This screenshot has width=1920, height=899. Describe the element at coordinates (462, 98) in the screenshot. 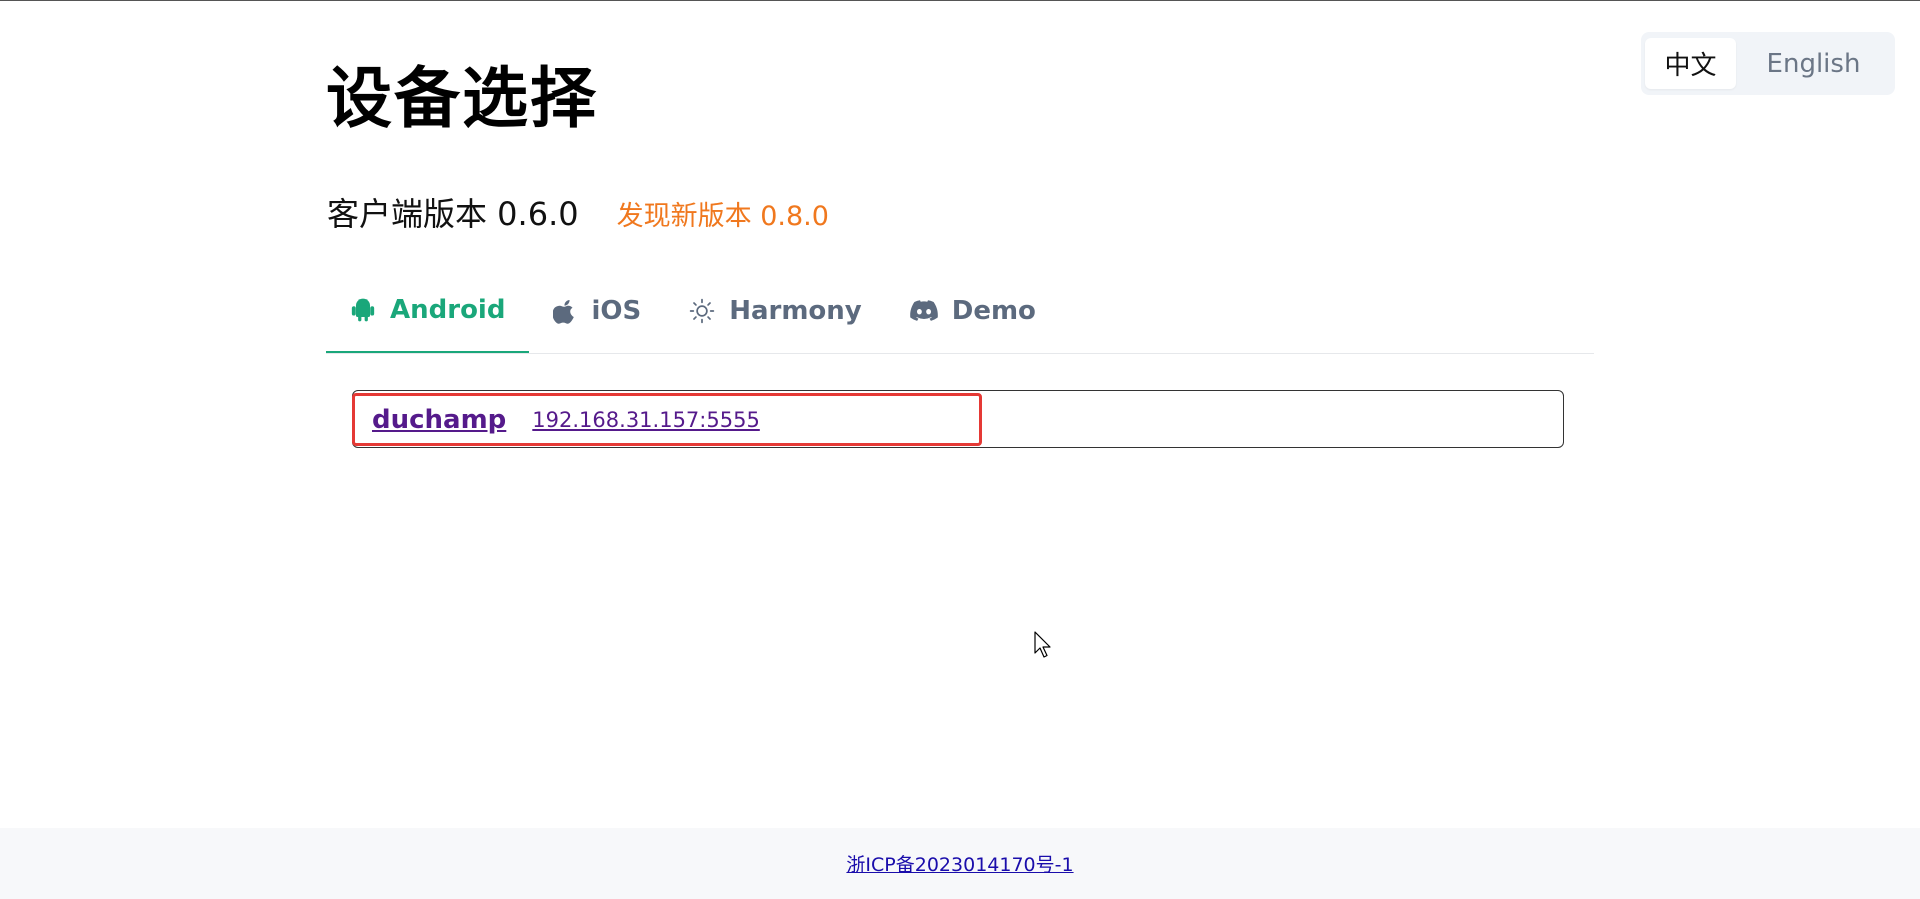

I see `page-title: 设备选择` at that location.